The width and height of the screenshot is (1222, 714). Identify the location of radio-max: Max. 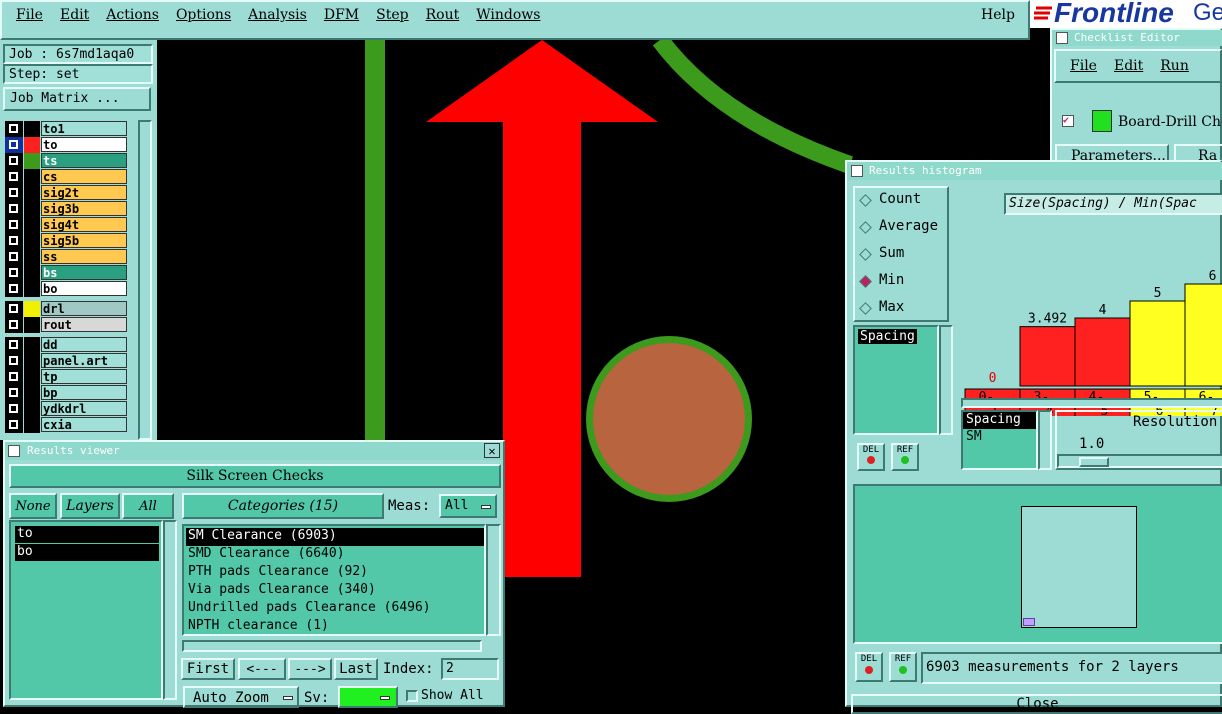
(901, 309).